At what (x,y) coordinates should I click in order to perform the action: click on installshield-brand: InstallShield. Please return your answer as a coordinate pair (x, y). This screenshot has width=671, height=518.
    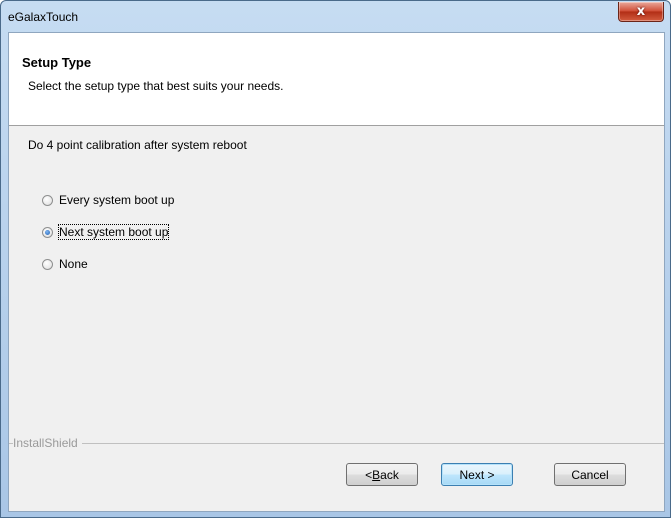
    Looking at the image, I should click on (47, 443).